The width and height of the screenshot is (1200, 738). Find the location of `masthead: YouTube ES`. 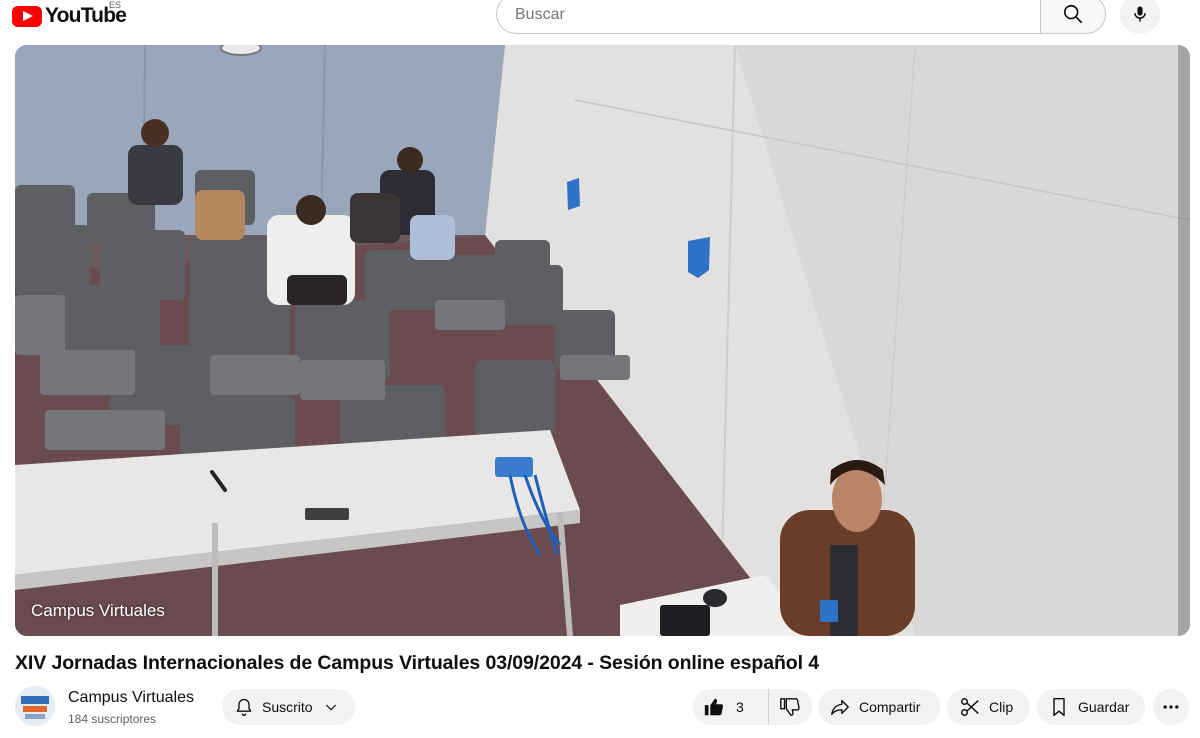

masthead: YouTube ES is located at coordinates (600, 22).